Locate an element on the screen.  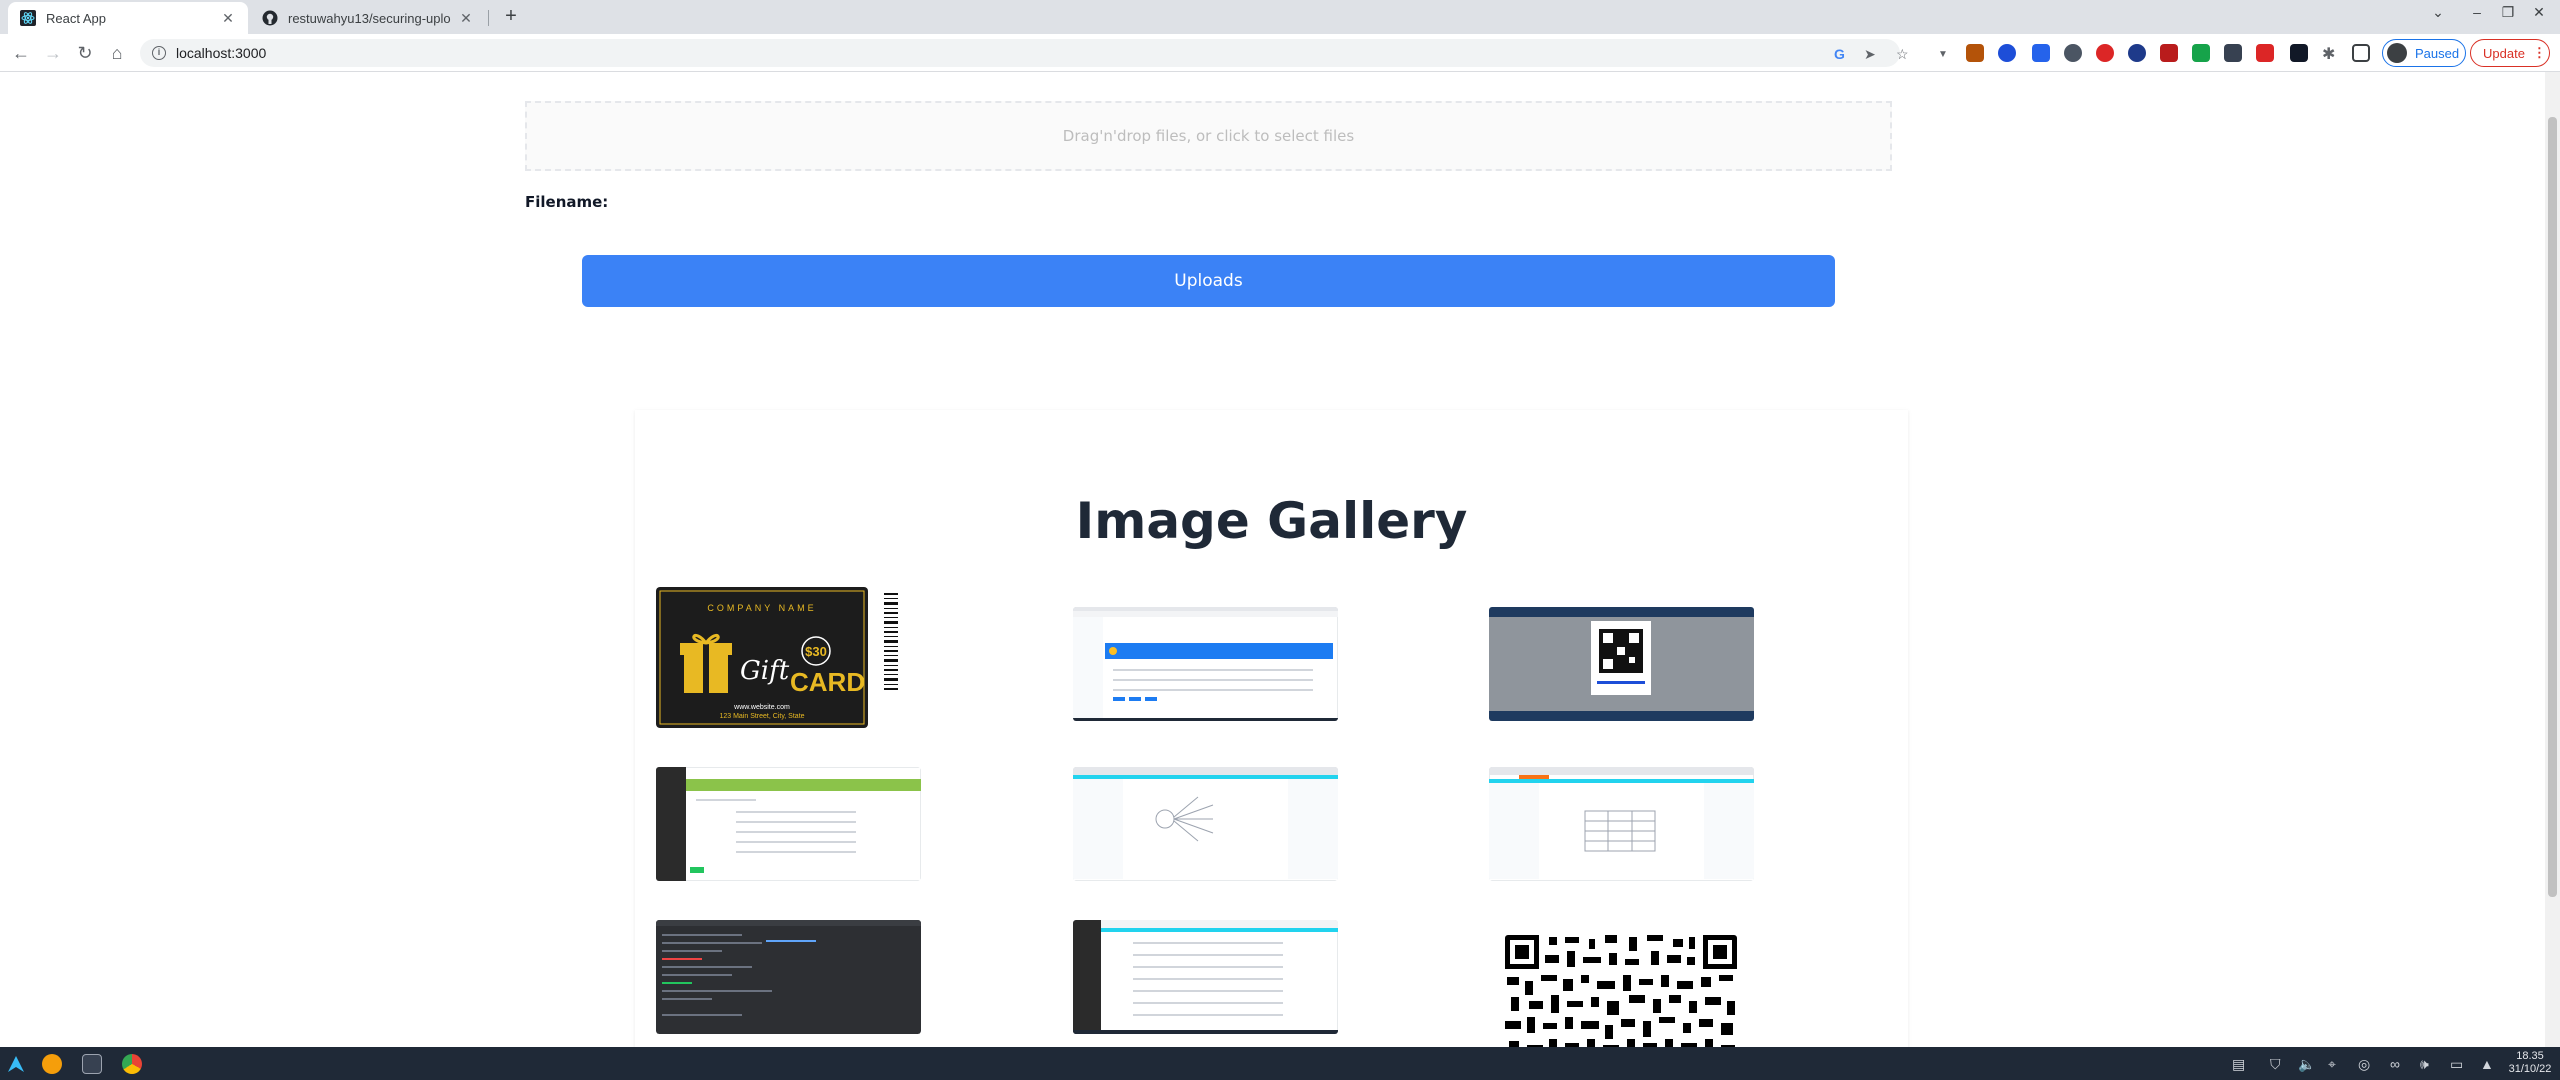
tab-title: restuwahyu13/securing-uplo is located at coordinates (369, 18).